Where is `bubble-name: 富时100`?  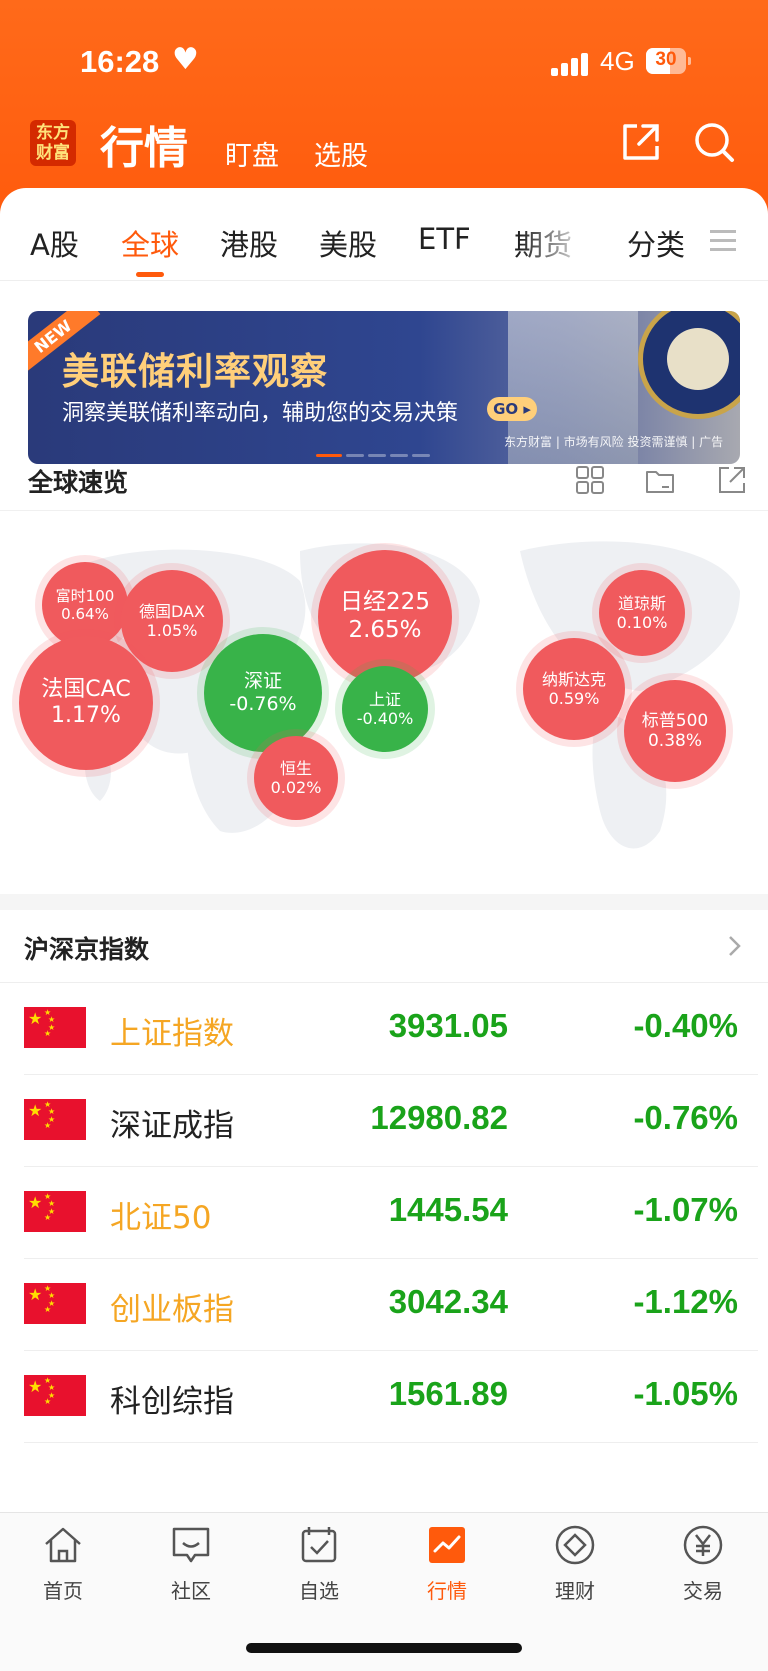
bubble-name: 富时100 is located at coordinates (85, 596).